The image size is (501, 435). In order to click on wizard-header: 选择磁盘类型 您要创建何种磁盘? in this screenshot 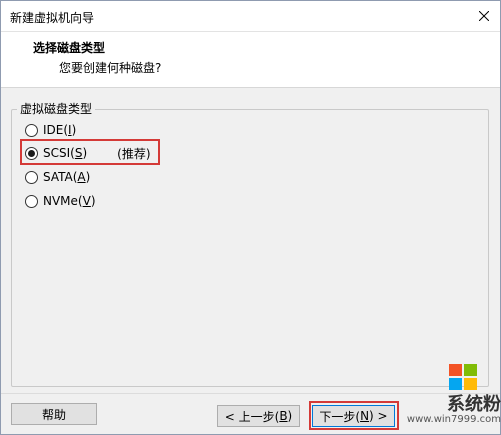, I will do `click(250, 60)`.